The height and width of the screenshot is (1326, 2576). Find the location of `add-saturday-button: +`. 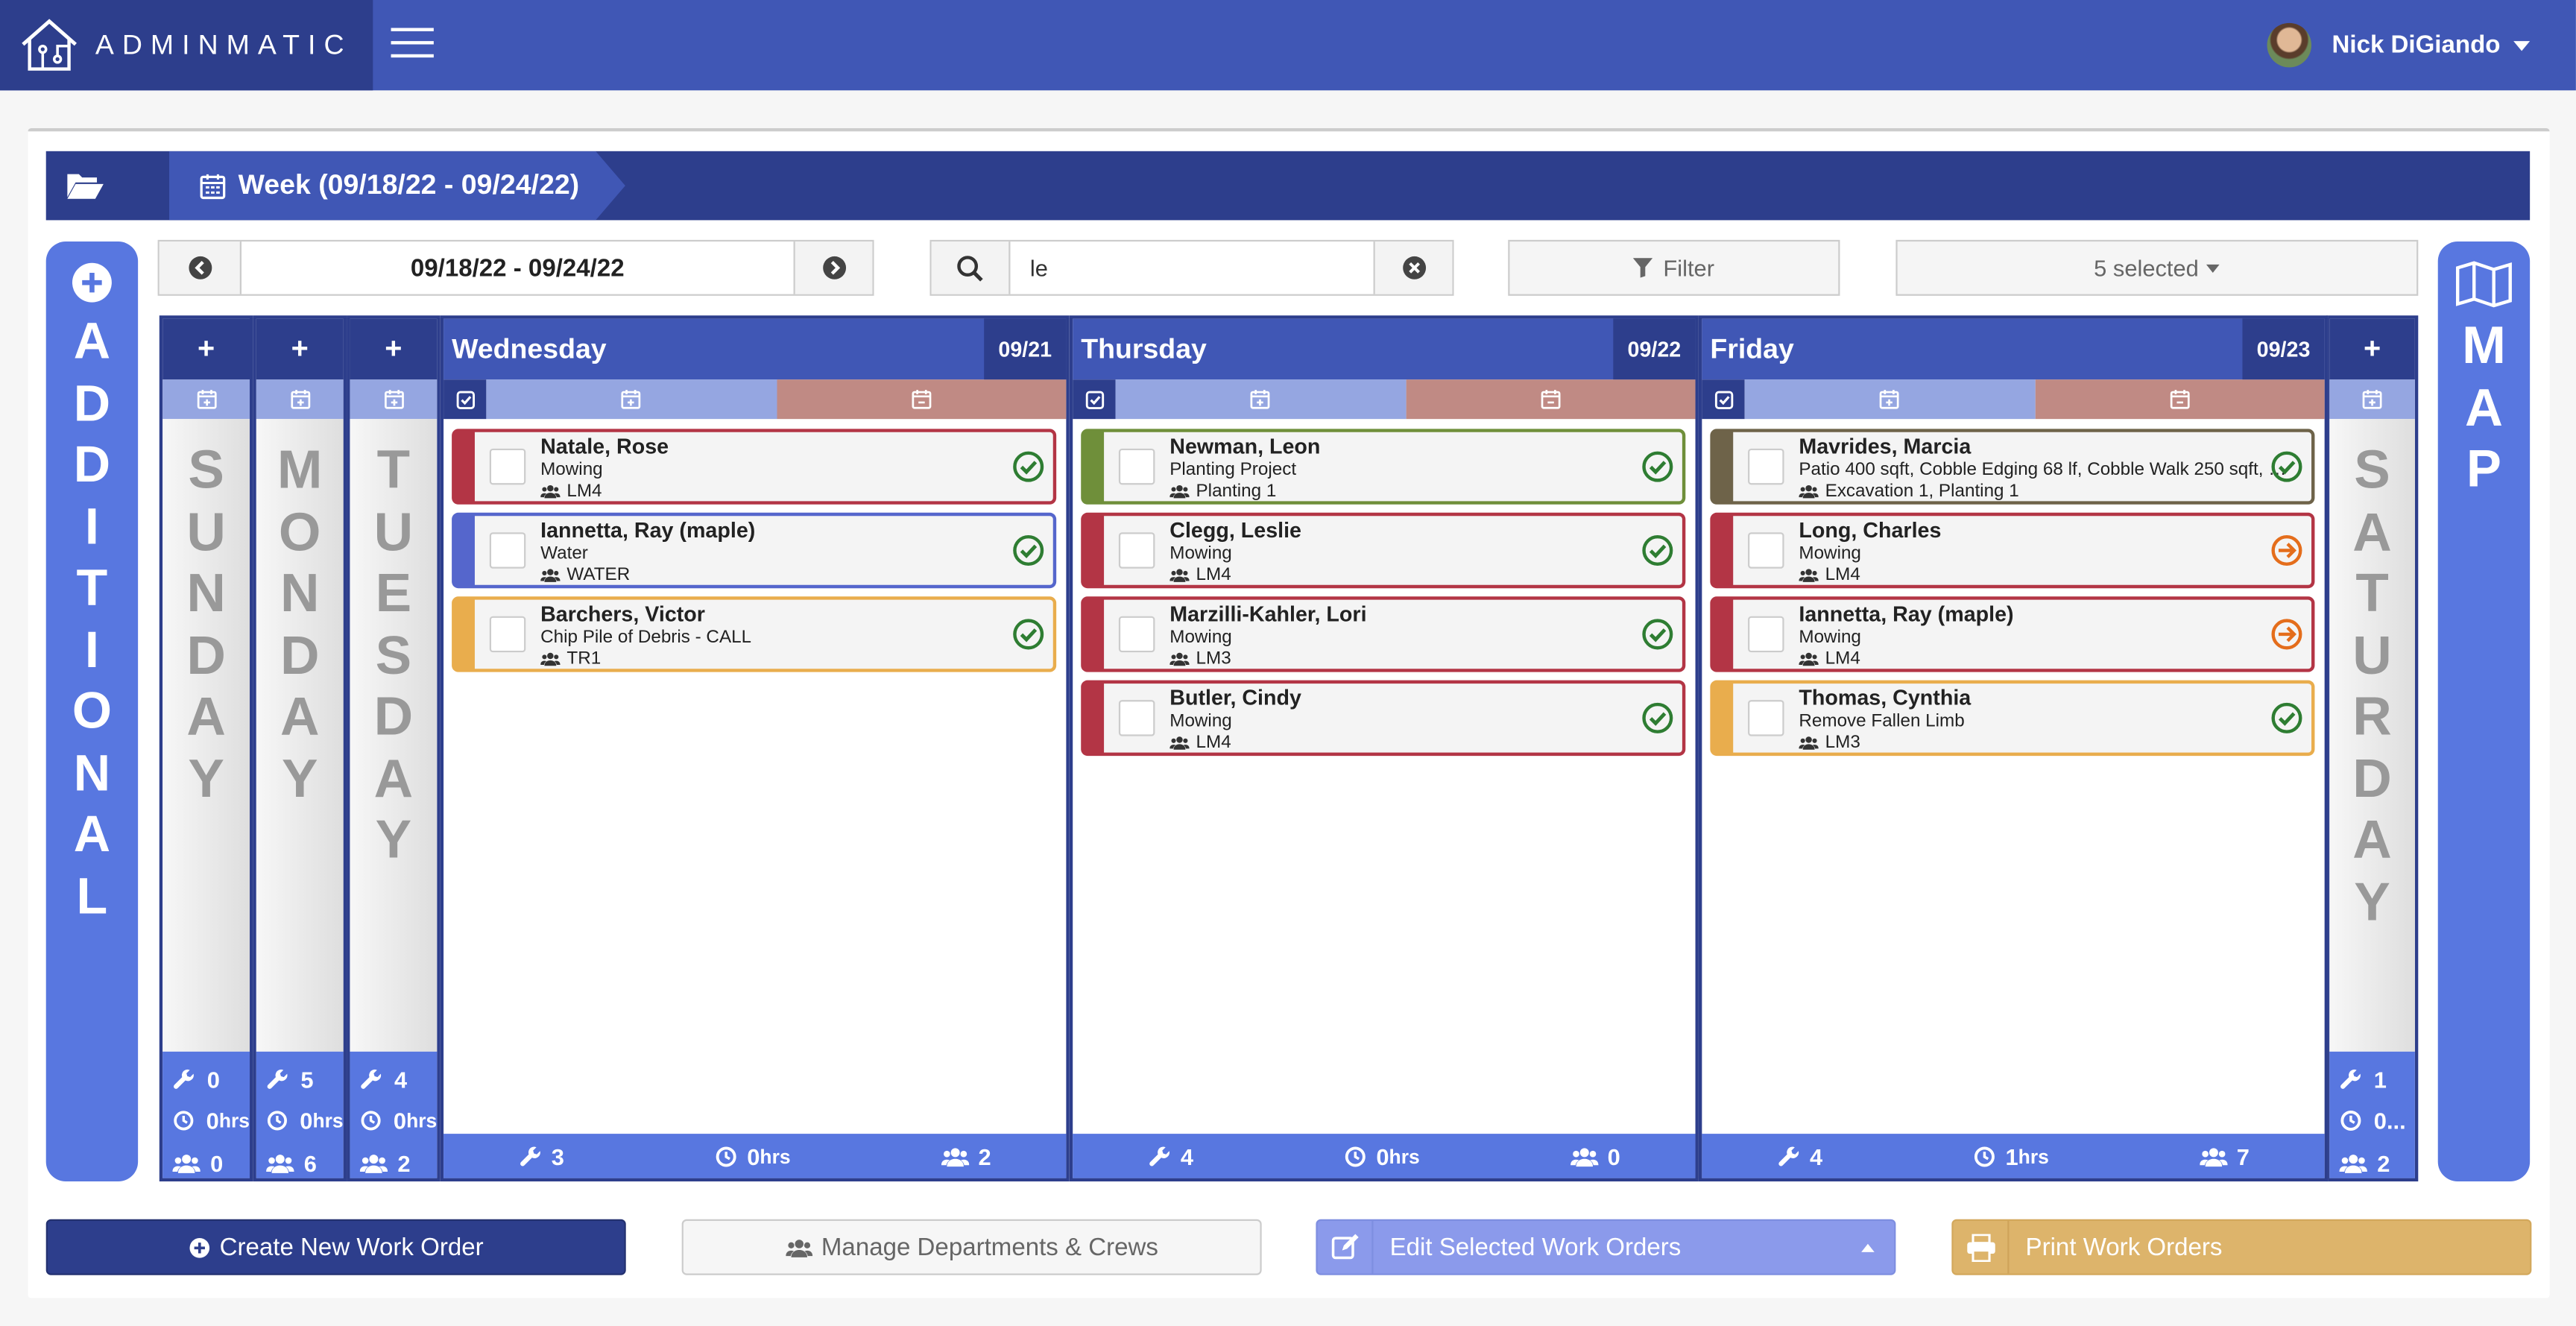

add-saturday-button: + is located at coordinates (2372, 349).